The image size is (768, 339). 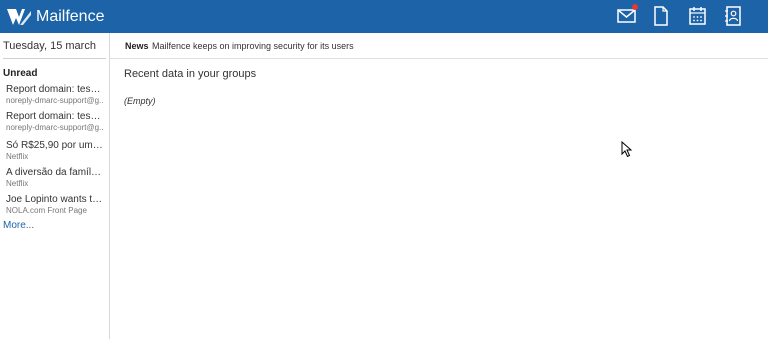 I want to click on calendar-icon, so click(x=697, y=16).